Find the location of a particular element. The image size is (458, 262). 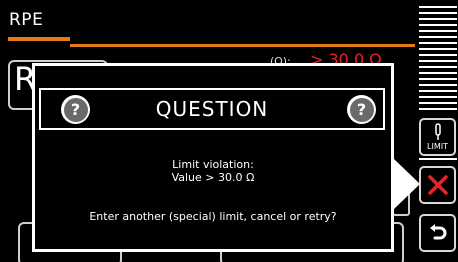

undo-icon is located at coordinates (437, 232).